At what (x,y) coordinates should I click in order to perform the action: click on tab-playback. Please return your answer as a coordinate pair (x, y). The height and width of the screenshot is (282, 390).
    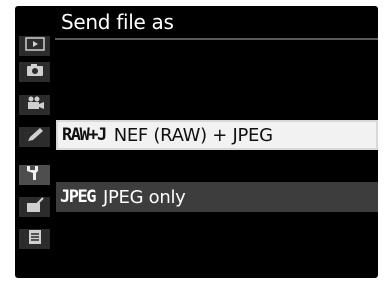
    Looking at the image, I should click on (34, 46).